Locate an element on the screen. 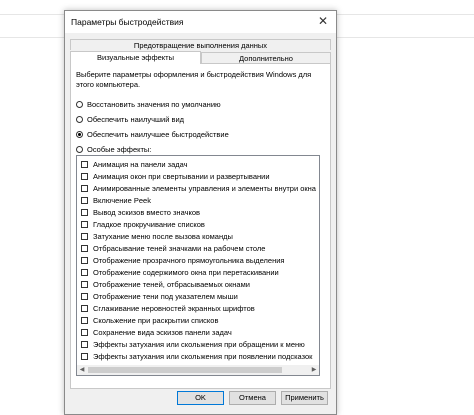  list-item: Гладкое прокручивание списков is located at coordinates (143, 224).